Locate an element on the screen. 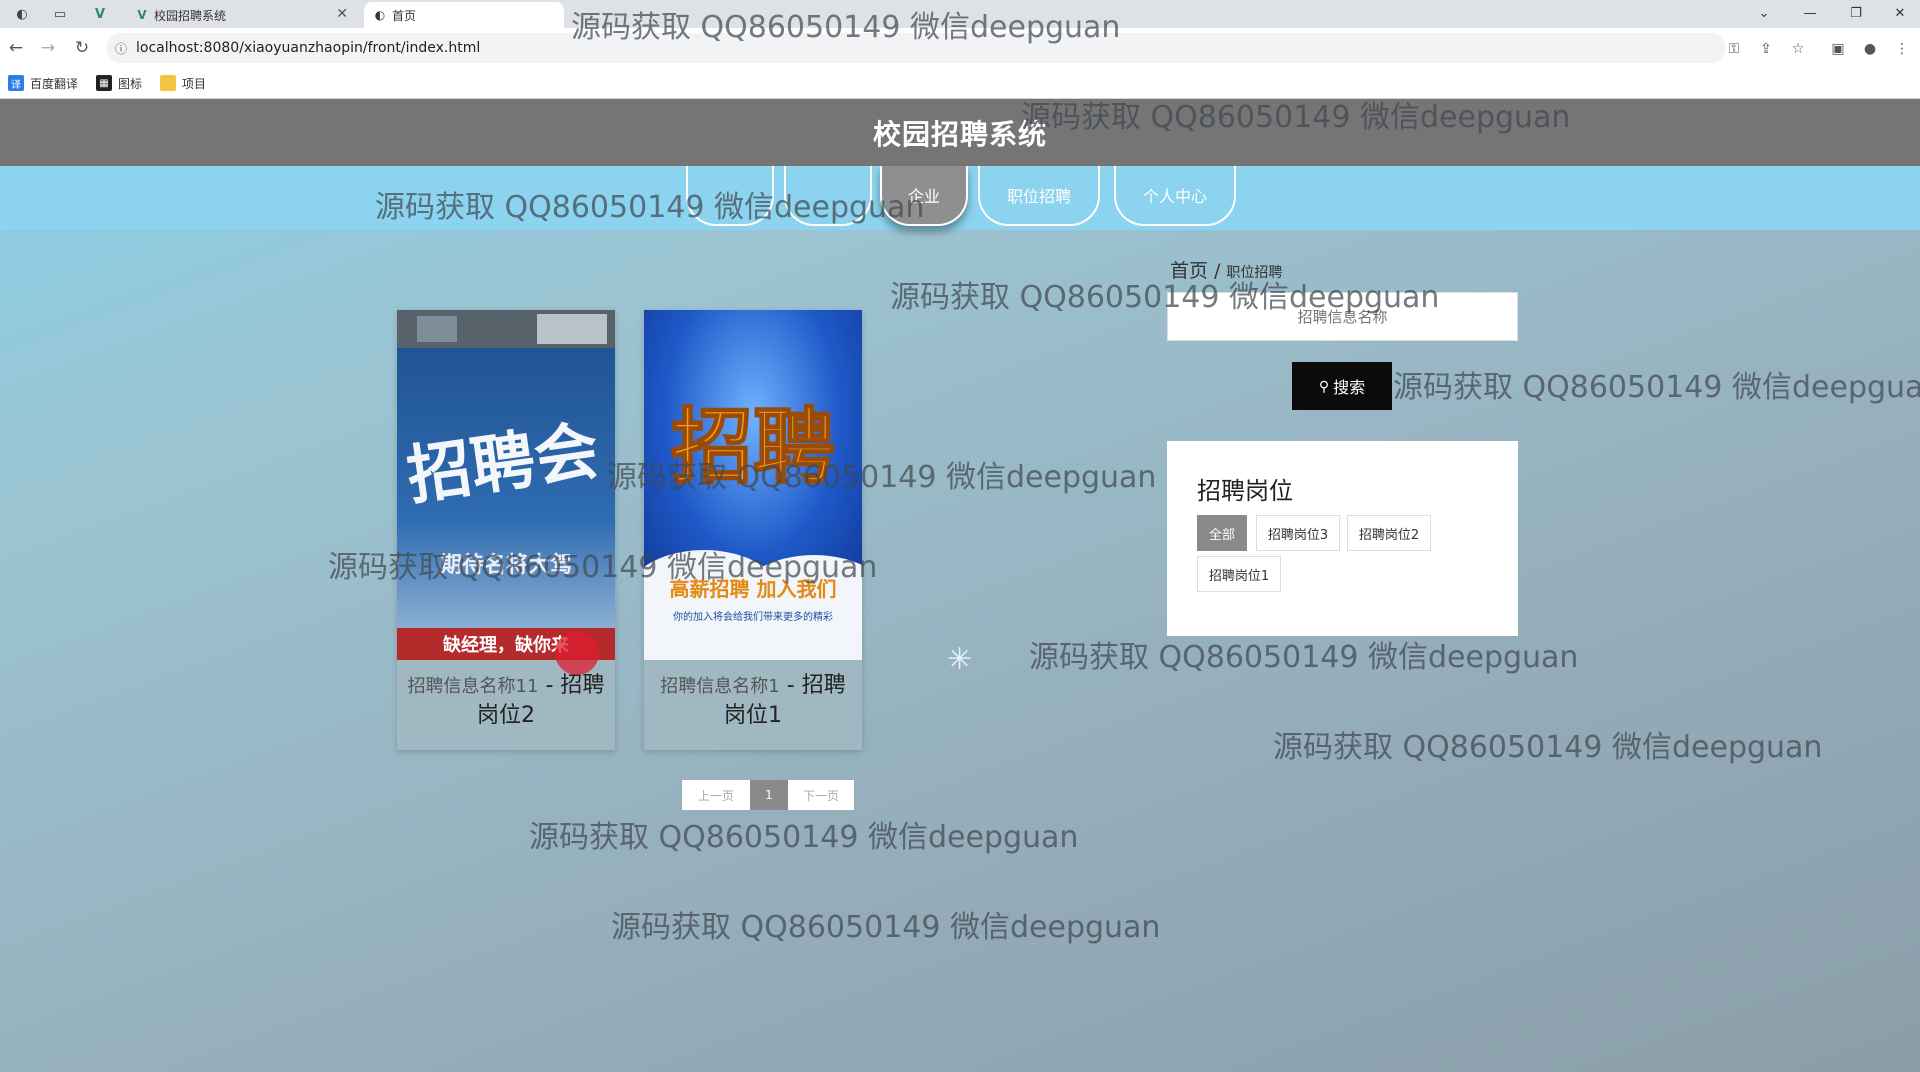  site-title: 校园招聘系统 is located at coordinates (959, 134).